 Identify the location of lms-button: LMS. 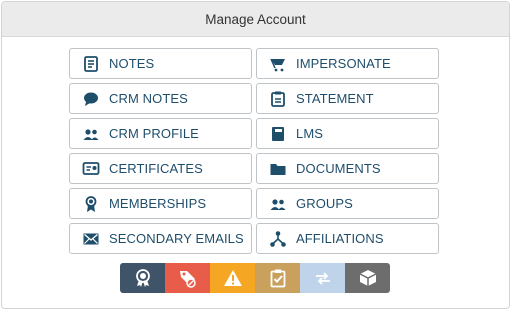
(347, 133).